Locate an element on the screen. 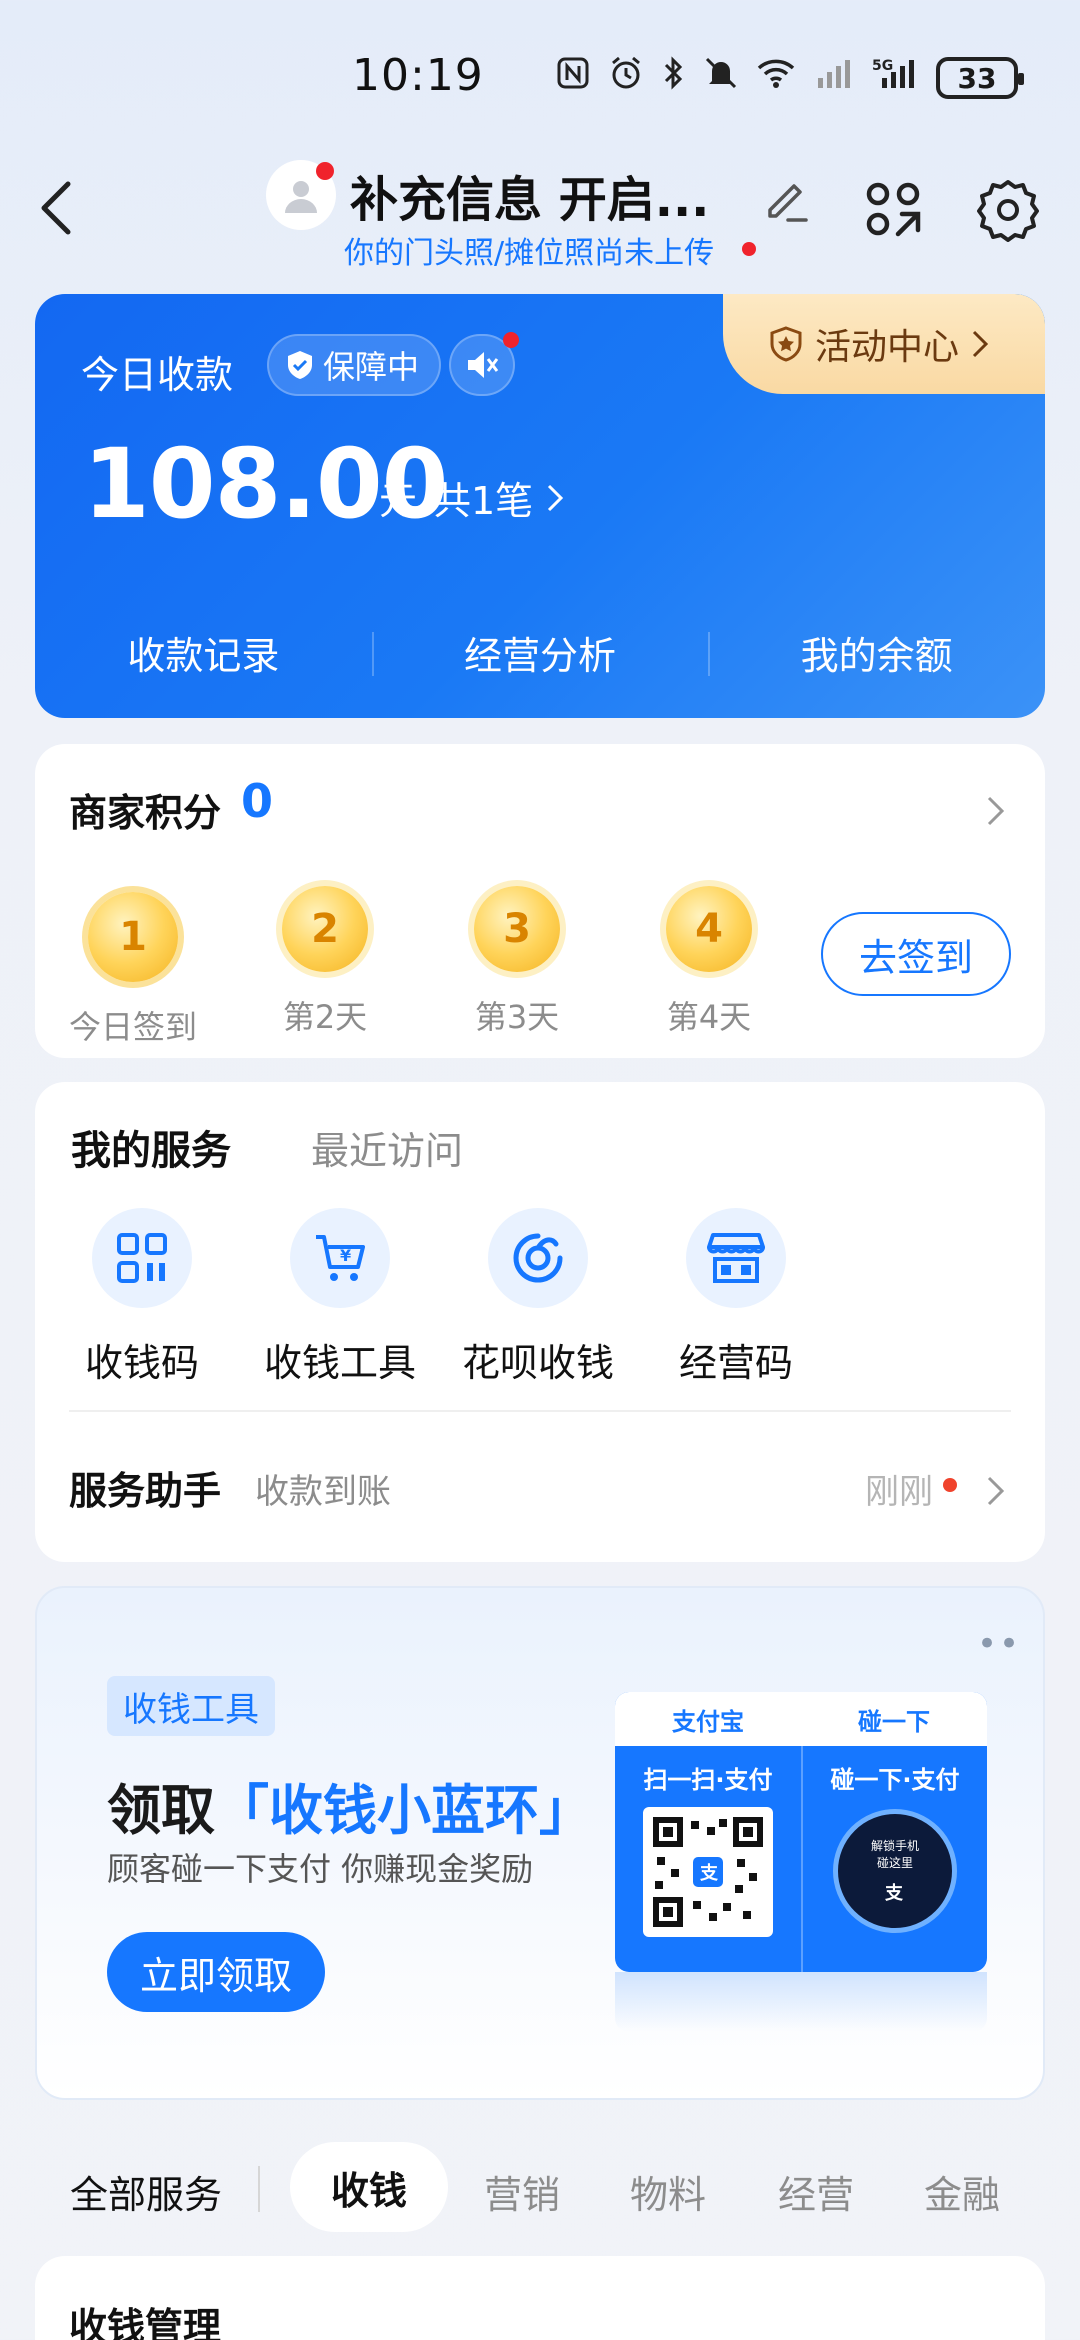 This screenshot has width=1080, height=2340. assistant-message: 收款到账 is located at coordinates (323, 1488).